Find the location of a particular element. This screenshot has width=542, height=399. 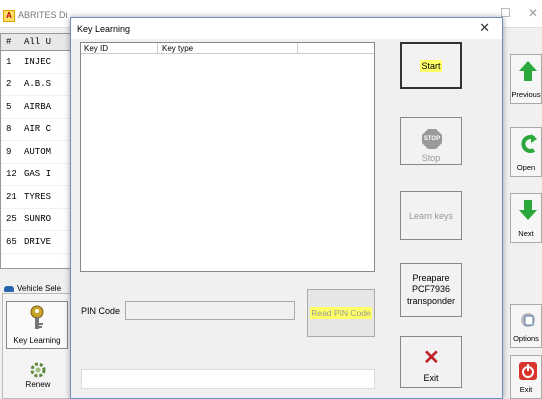

car-icon is located at coordinates (9, 288).